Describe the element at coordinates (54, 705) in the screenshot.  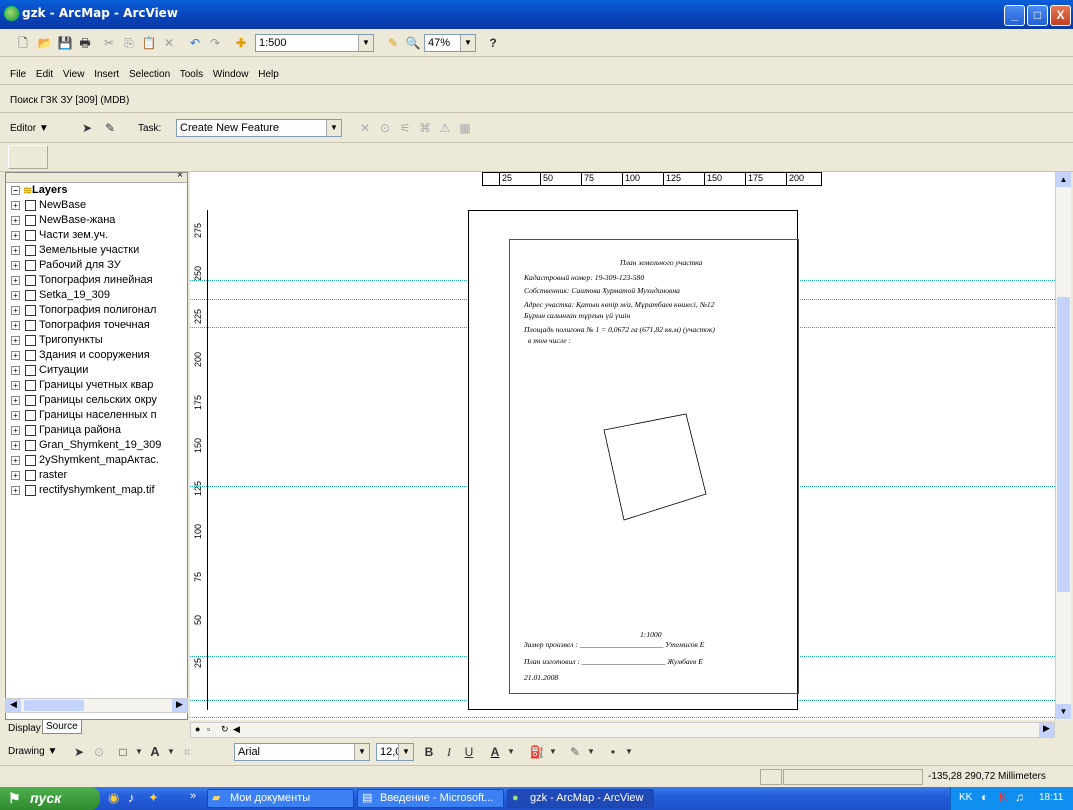
I see `scroll-thumb` at that location.